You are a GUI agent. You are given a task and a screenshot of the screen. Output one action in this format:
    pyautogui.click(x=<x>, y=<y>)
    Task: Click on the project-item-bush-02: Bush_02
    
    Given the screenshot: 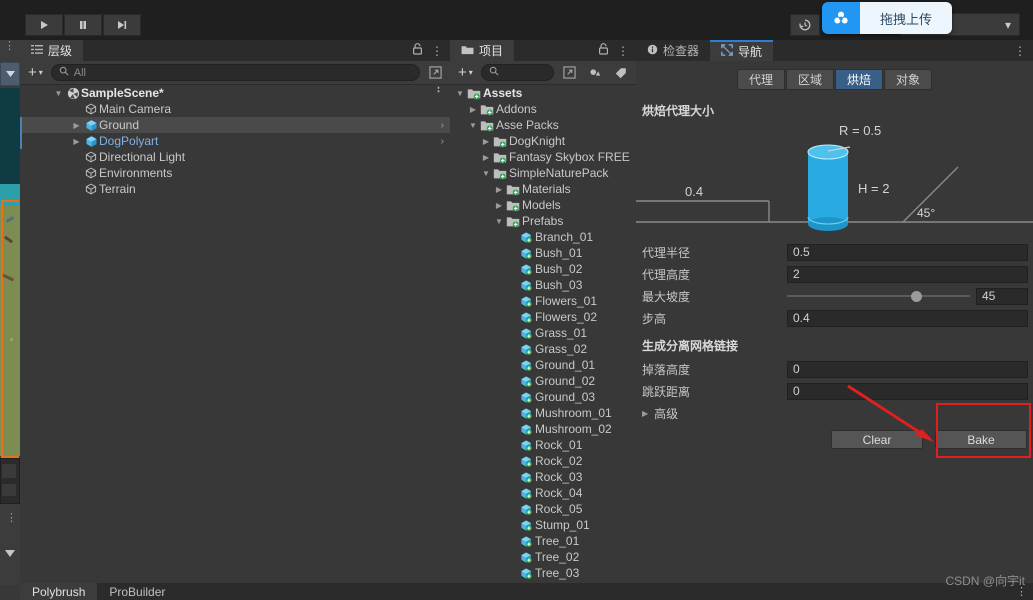 What is the action you would take?
    pyautogui.click(x=543, y=269)
    